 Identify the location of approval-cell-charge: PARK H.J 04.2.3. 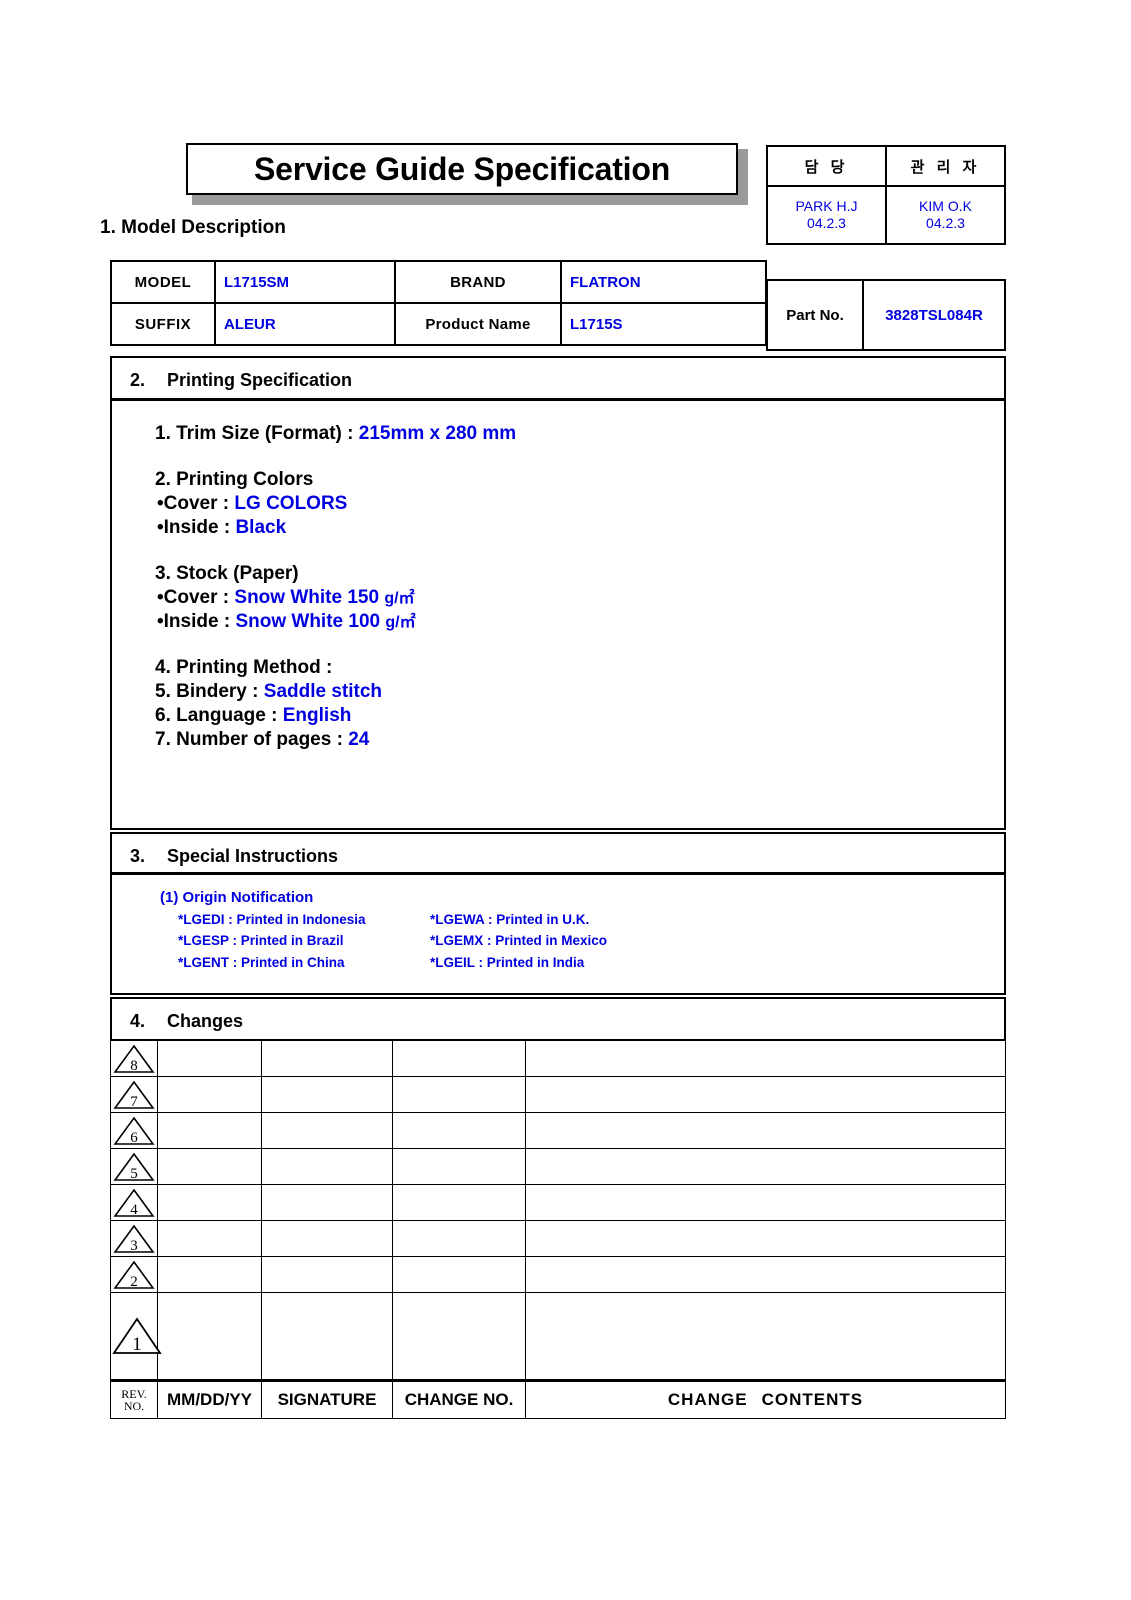
(826, 215).